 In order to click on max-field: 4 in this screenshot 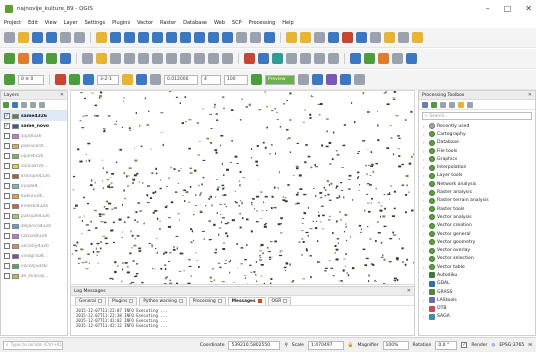, I will do `click(211, 79)`.